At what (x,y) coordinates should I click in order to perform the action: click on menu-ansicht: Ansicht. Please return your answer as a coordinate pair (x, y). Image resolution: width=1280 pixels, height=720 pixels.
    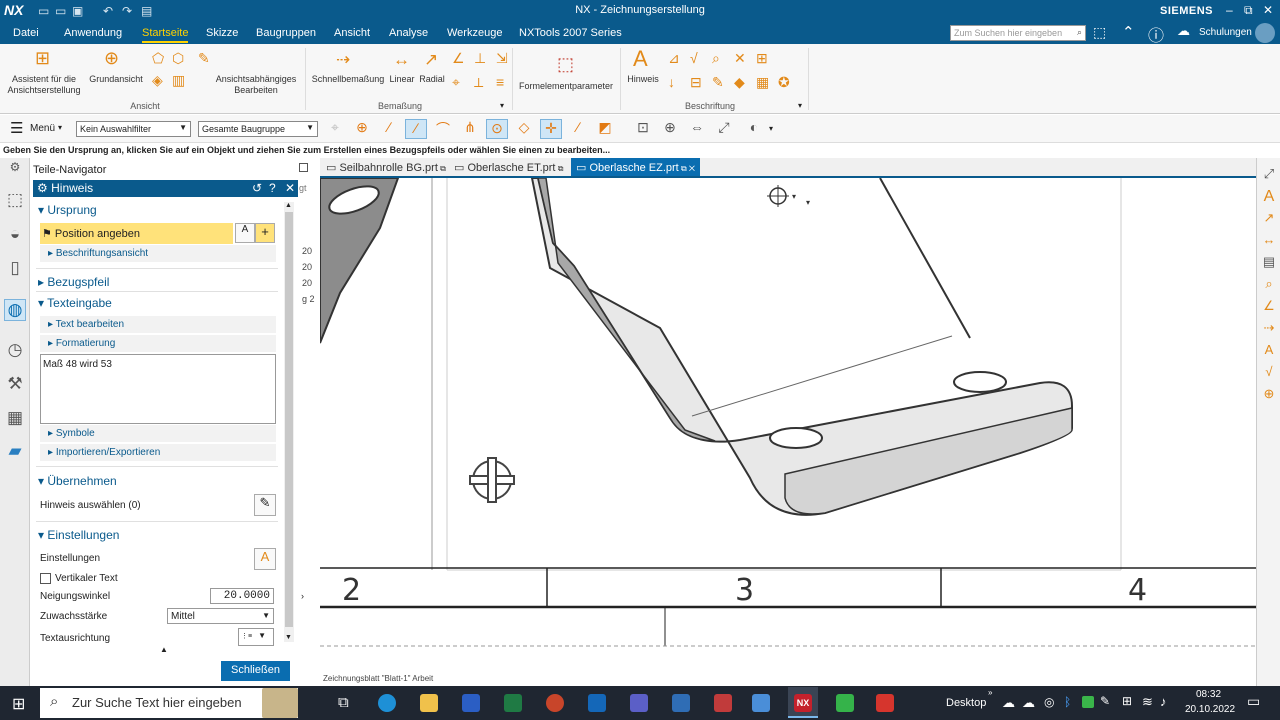
    Looking at the image, I should click on (352, 33).